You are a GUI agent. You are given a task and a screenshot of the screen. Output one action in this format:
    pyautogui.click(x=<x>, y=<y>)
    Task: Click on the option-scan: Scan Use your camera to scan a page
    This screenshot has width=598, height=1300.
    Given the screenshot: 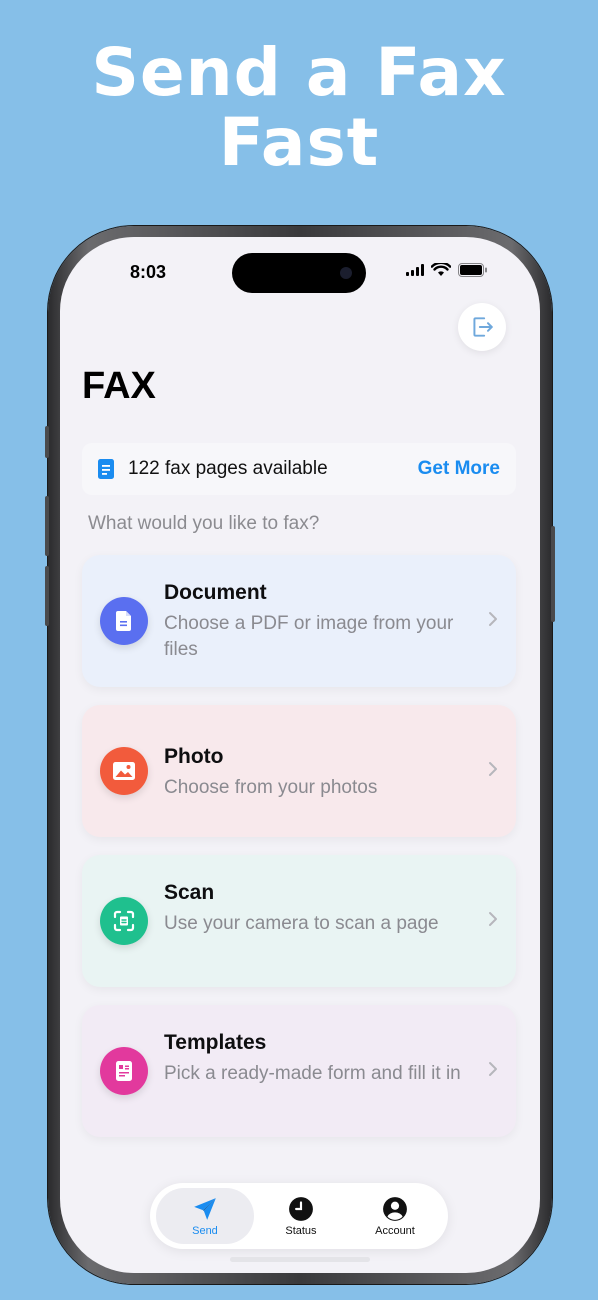 What is the action you would take?
    pyautogui.click(x=299, y=921)
    